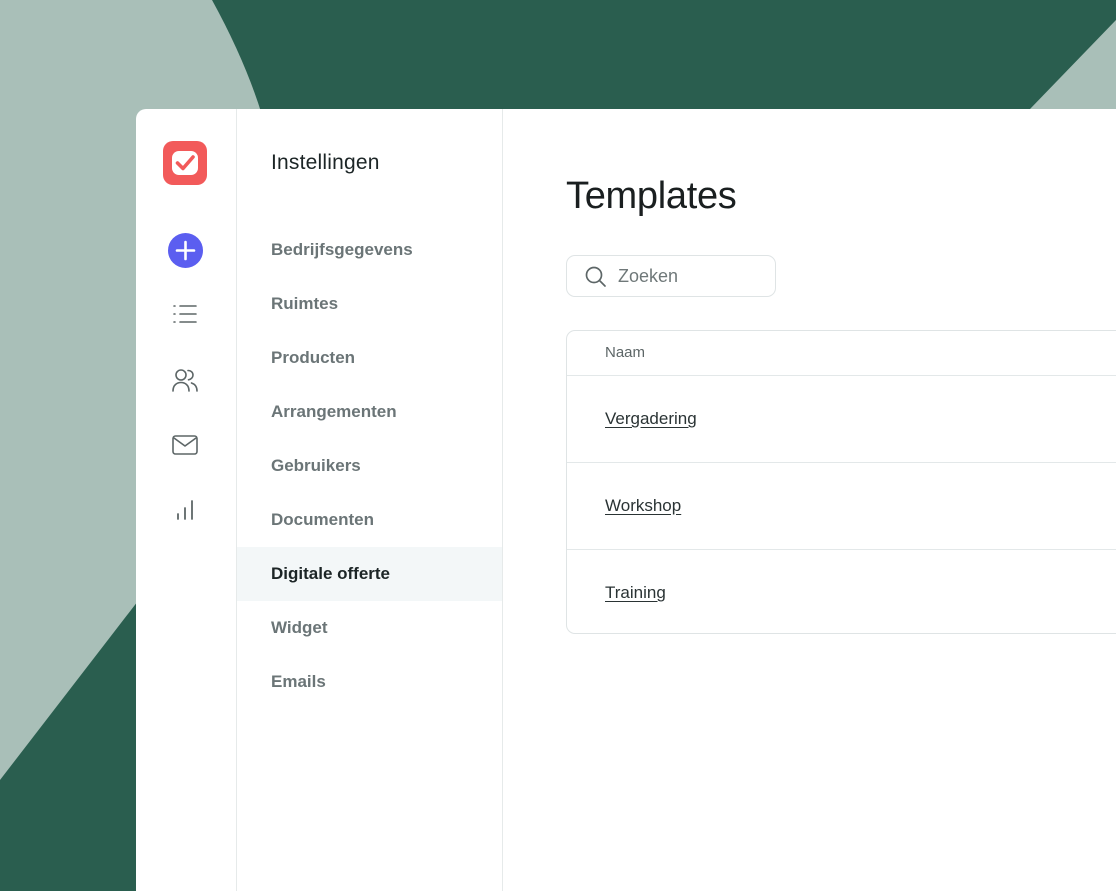 This screenshot has height=891, width=1116. What do you see at coordinates (369, 358) in the screenshot?
I see `menu-item-producten: Producten` at bounding box center [369, 358].